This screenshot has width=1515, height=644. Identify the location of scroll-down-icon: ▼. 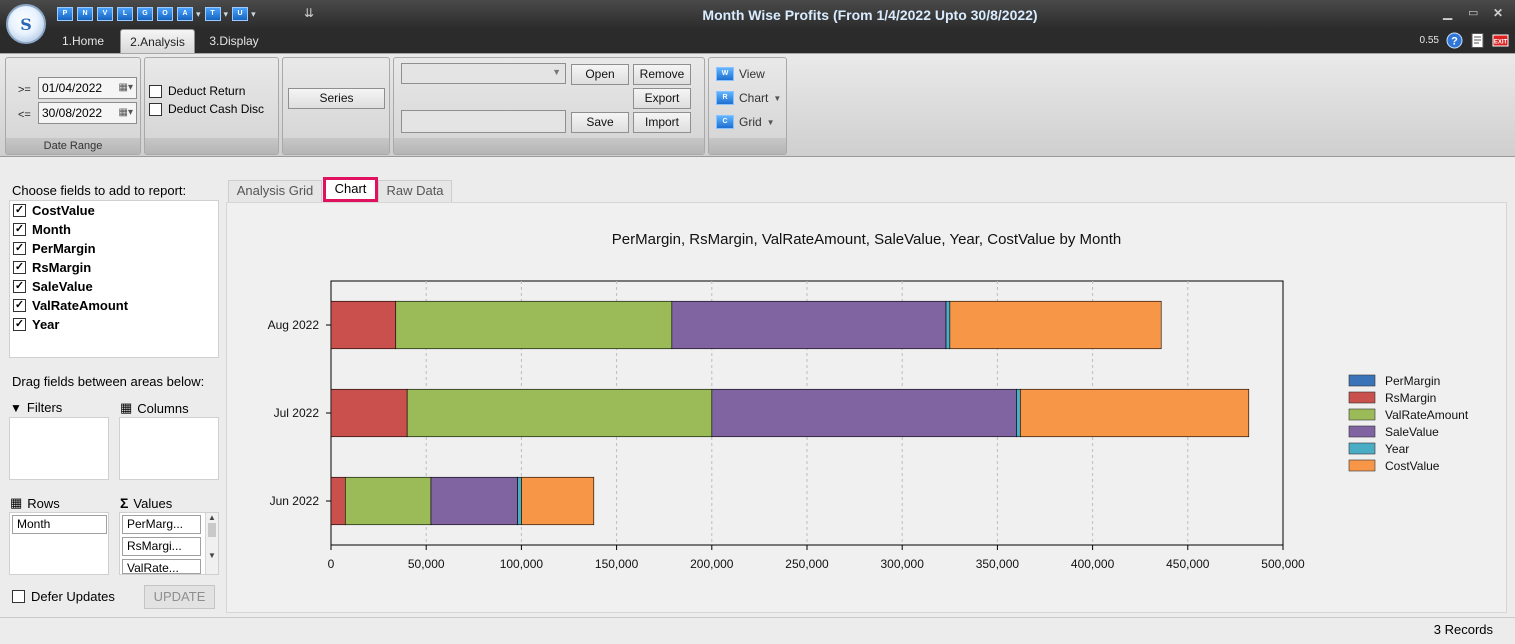
(212, 555).